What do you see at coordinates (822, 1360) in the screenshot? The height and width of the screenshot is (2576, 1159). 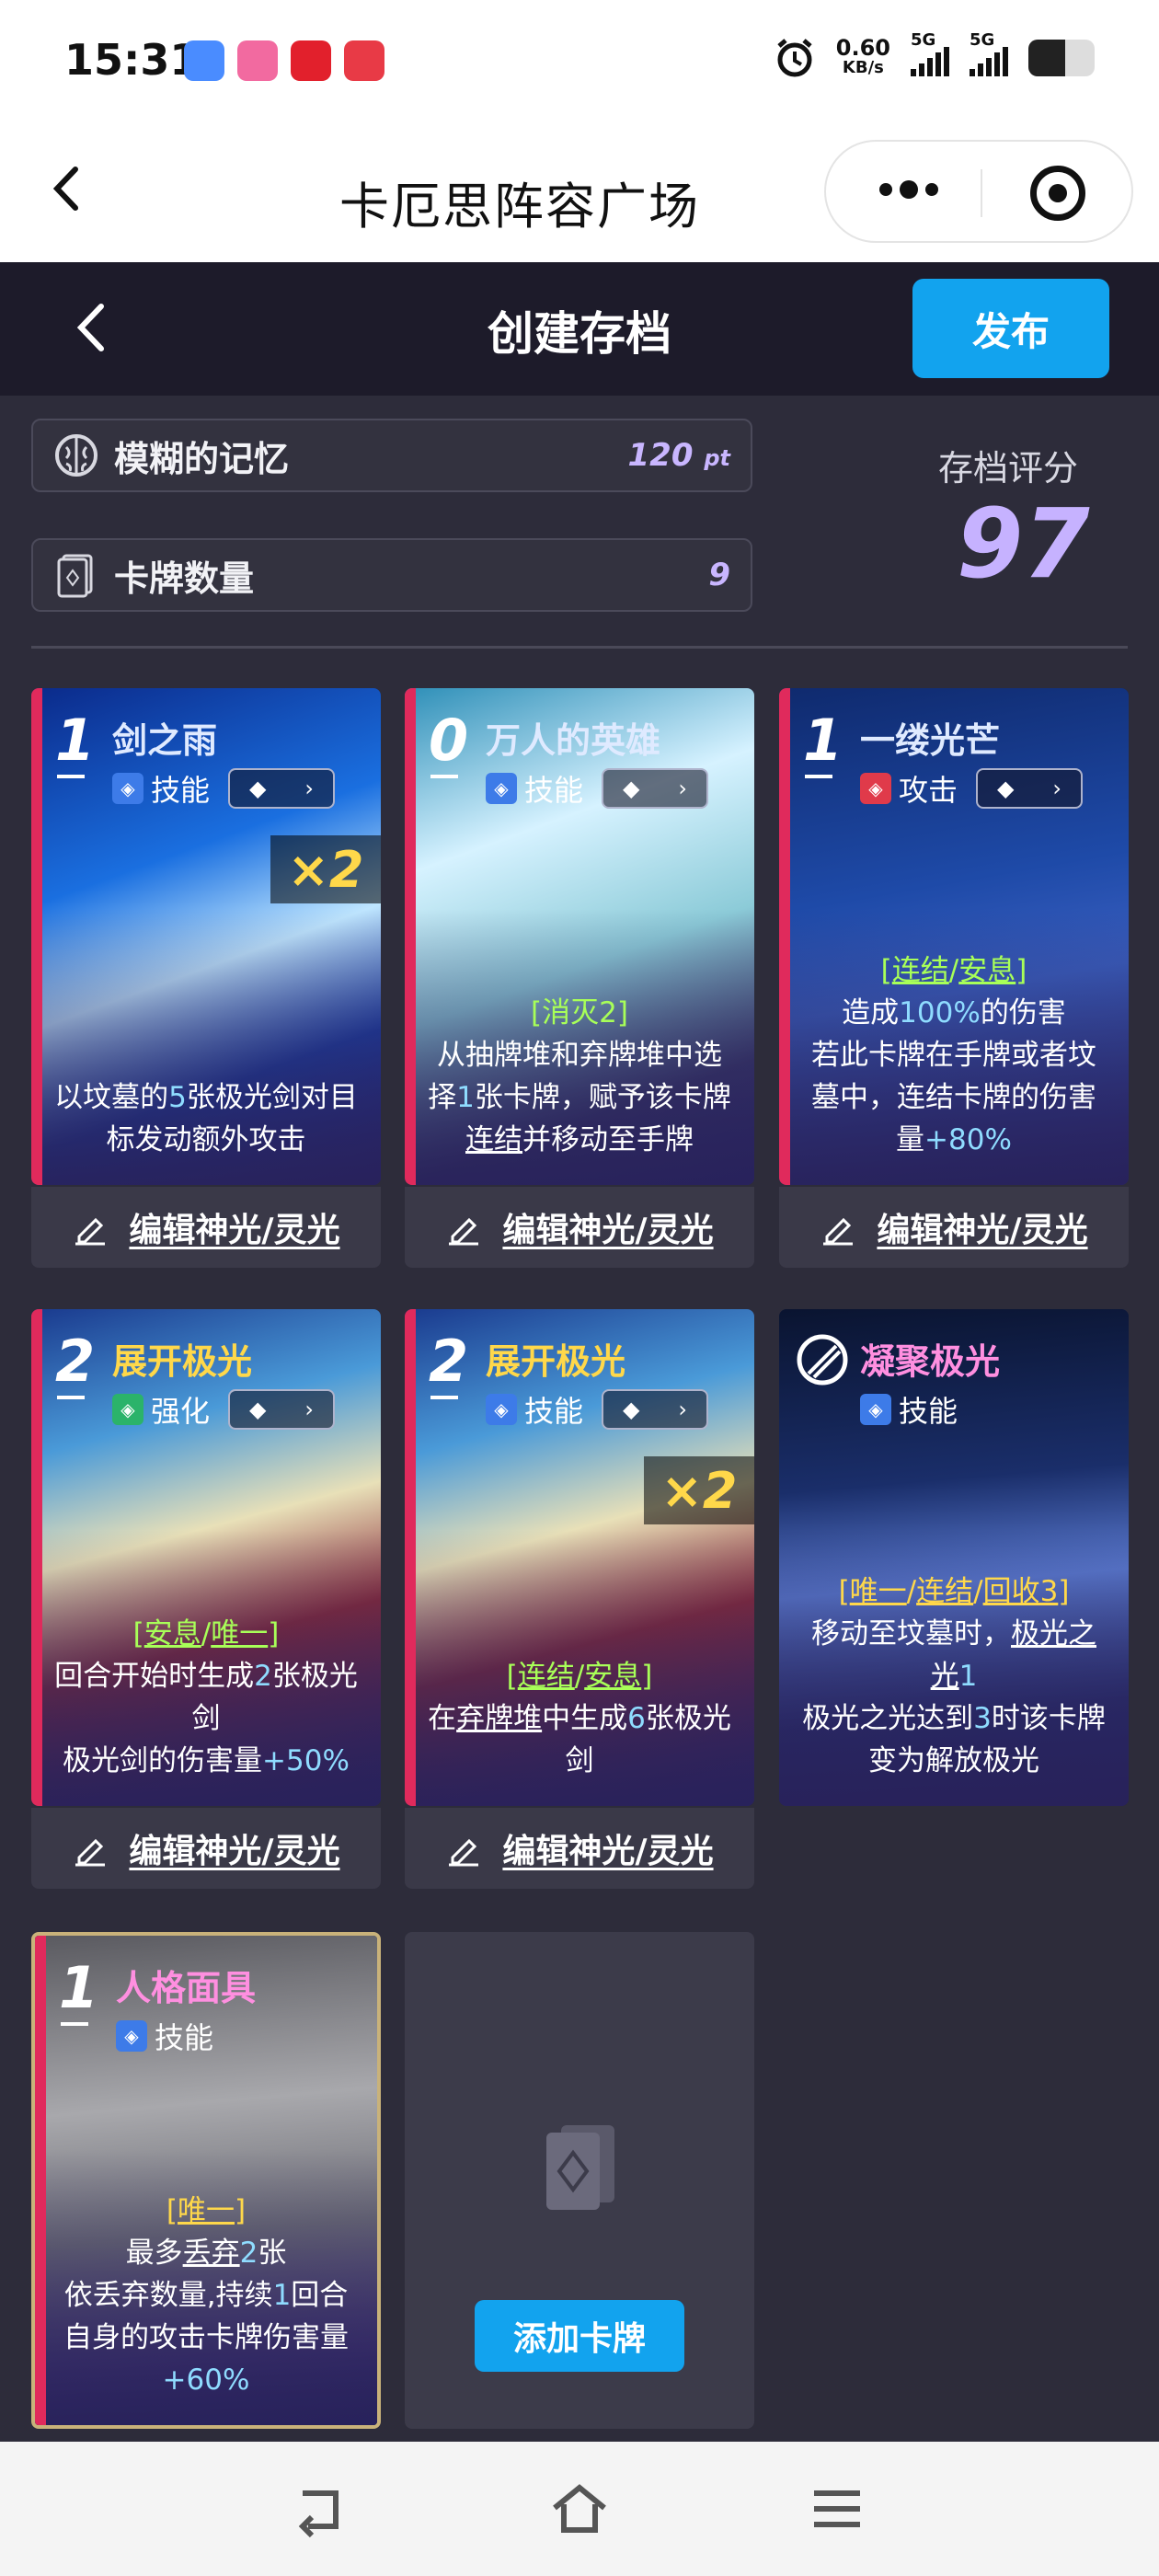 I see `no-cost-icon` at bounding box center [822, 1360].